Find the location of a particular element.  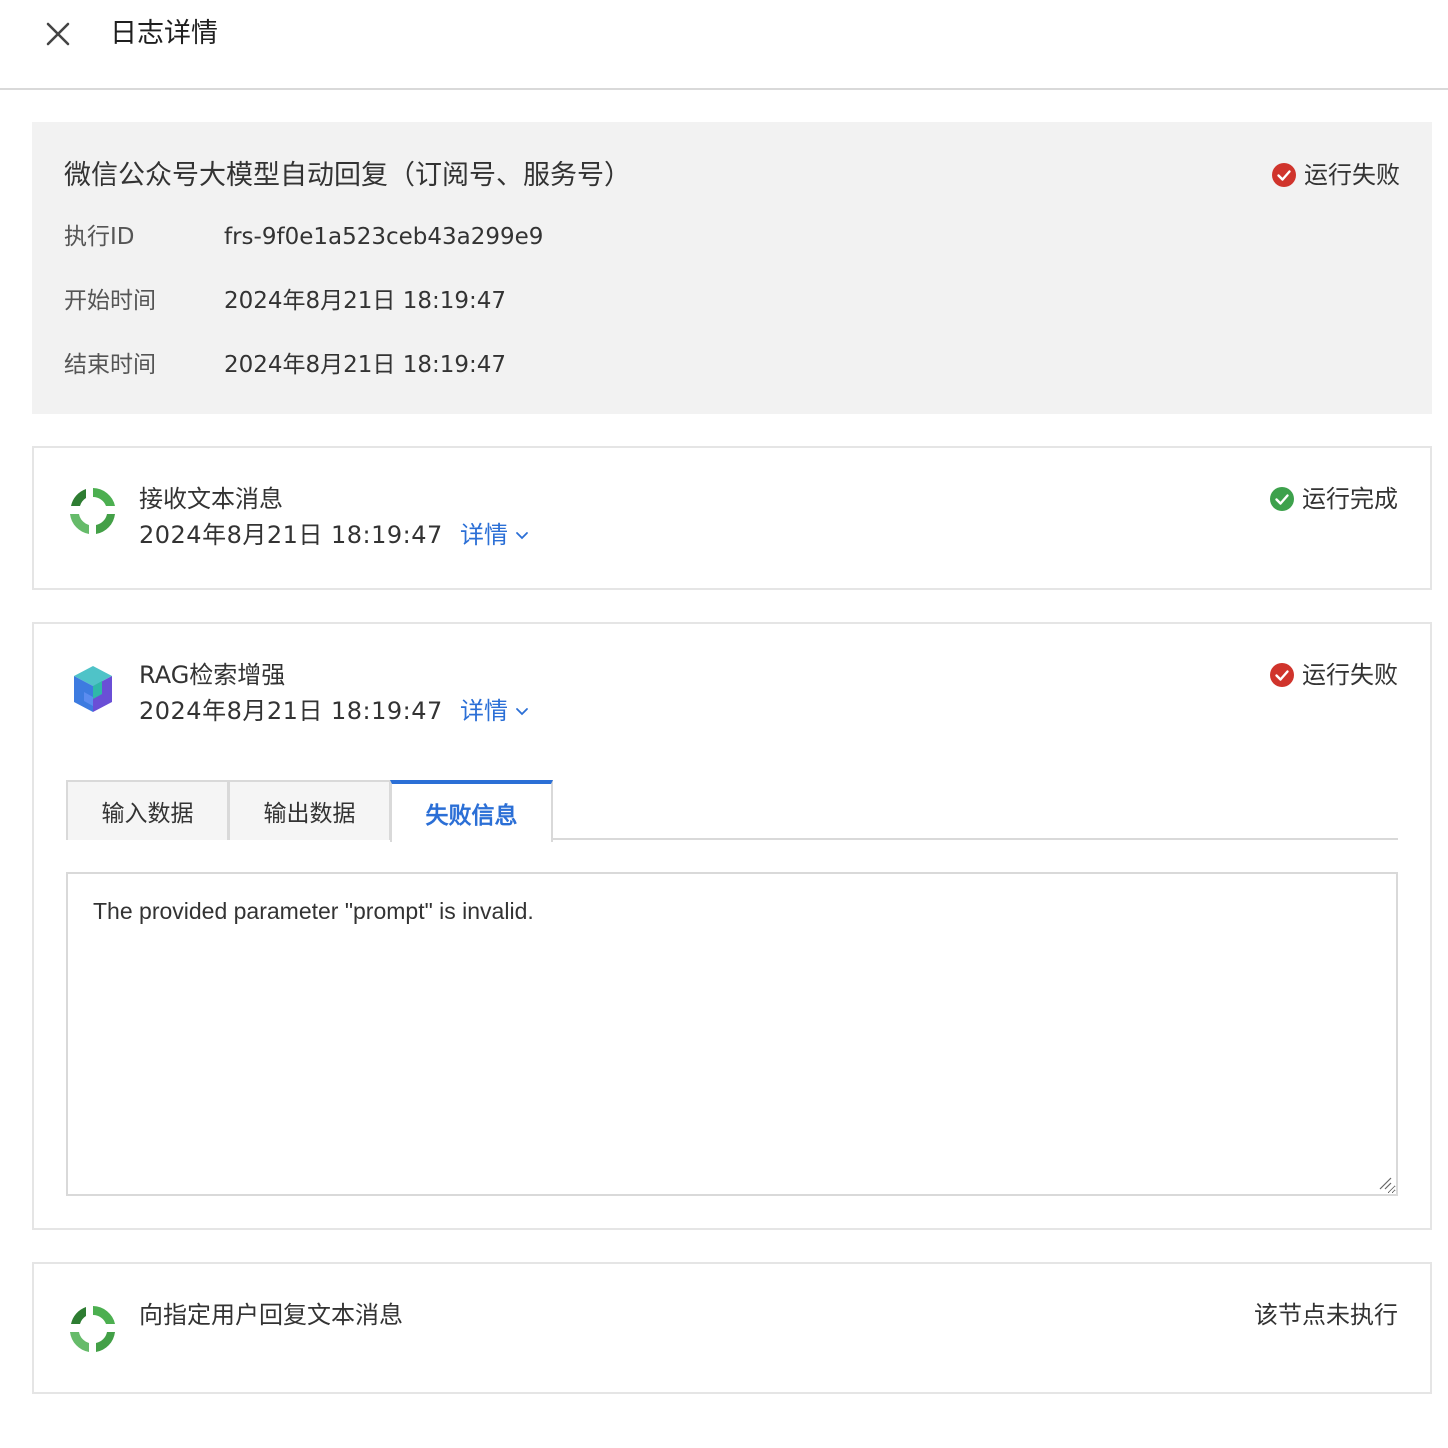

workflow-status: 运行失败 is located at coordinates (1336, 175).